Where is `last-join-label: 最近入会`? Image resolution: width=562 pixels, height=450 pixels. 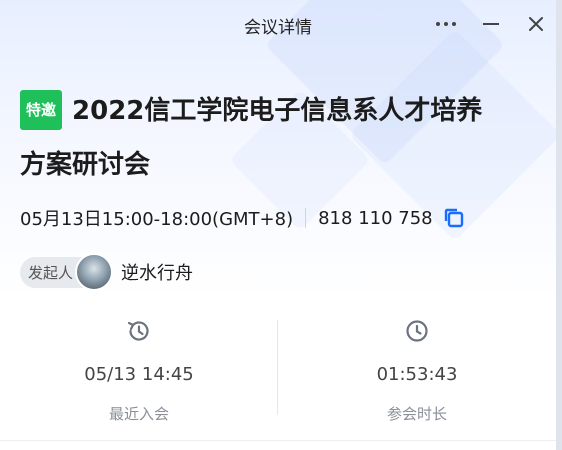
last-join-label: 最近入会 is located at coordinates (138, 414).